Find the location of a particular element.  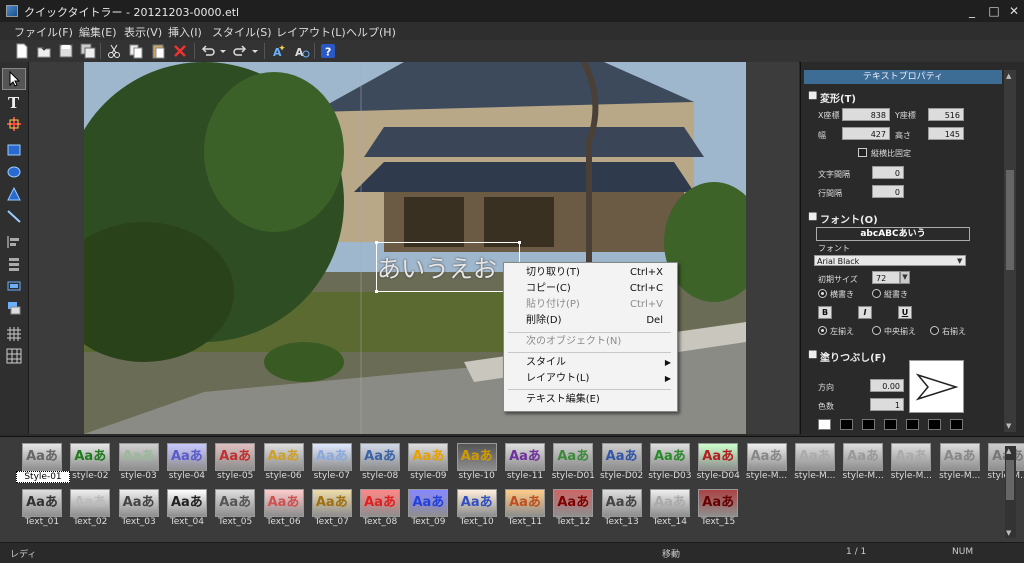

ctx-layout: レイアウト(L) is located at coordinates (557, 379).